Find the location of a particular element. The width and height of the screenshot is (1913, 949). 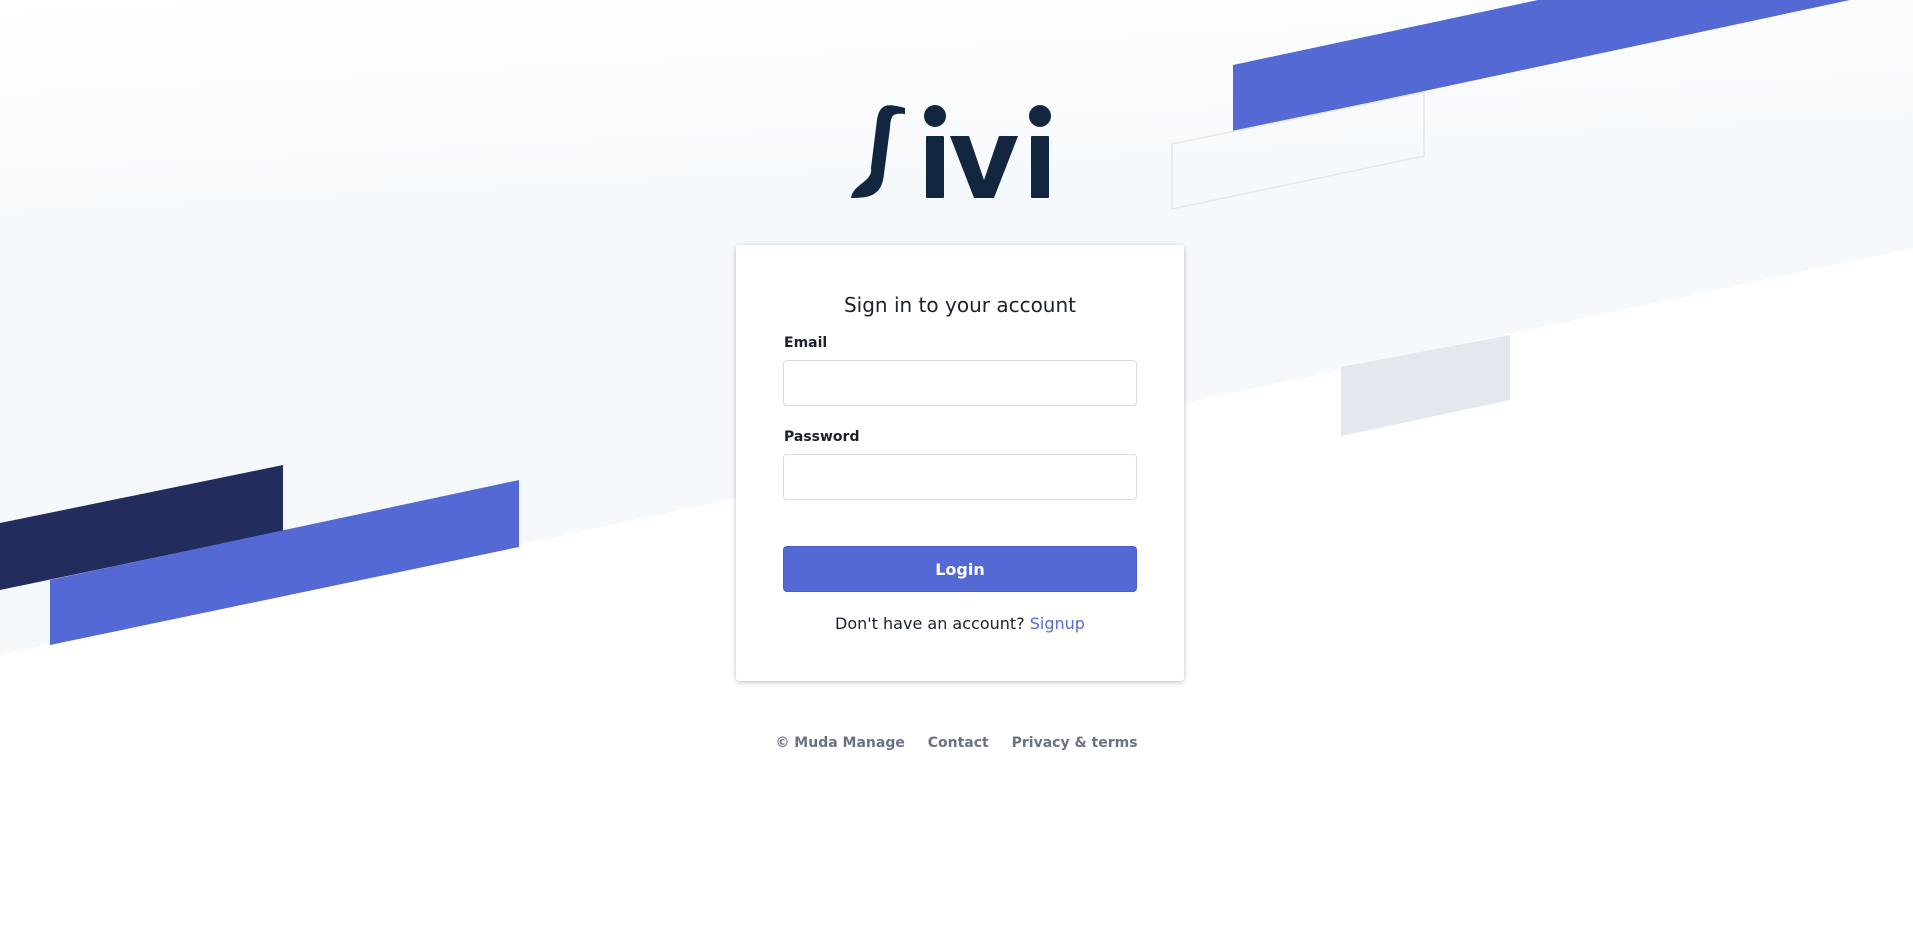

sivi-logo is located at coordinates (951, 151).